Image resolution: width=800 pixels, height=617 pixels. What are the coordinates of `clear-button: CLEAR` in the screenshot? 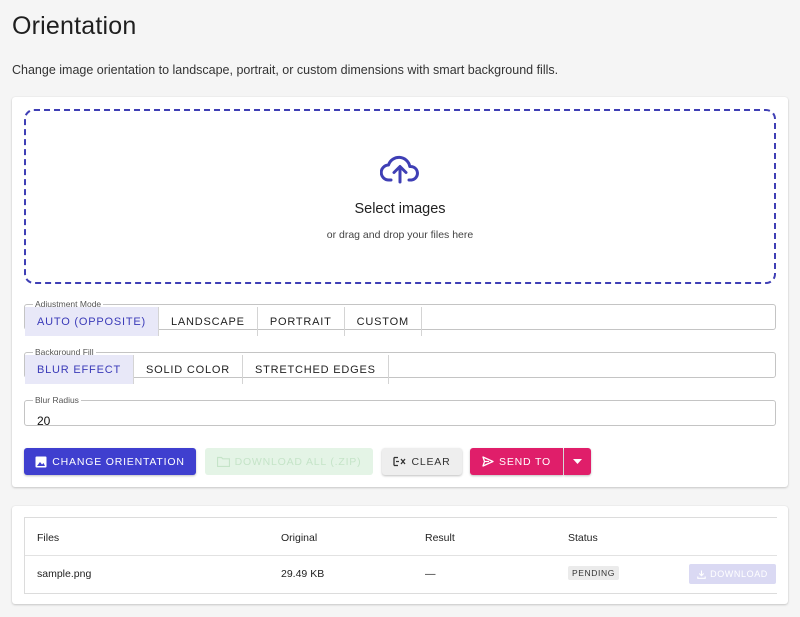 It's located at (422, 461).